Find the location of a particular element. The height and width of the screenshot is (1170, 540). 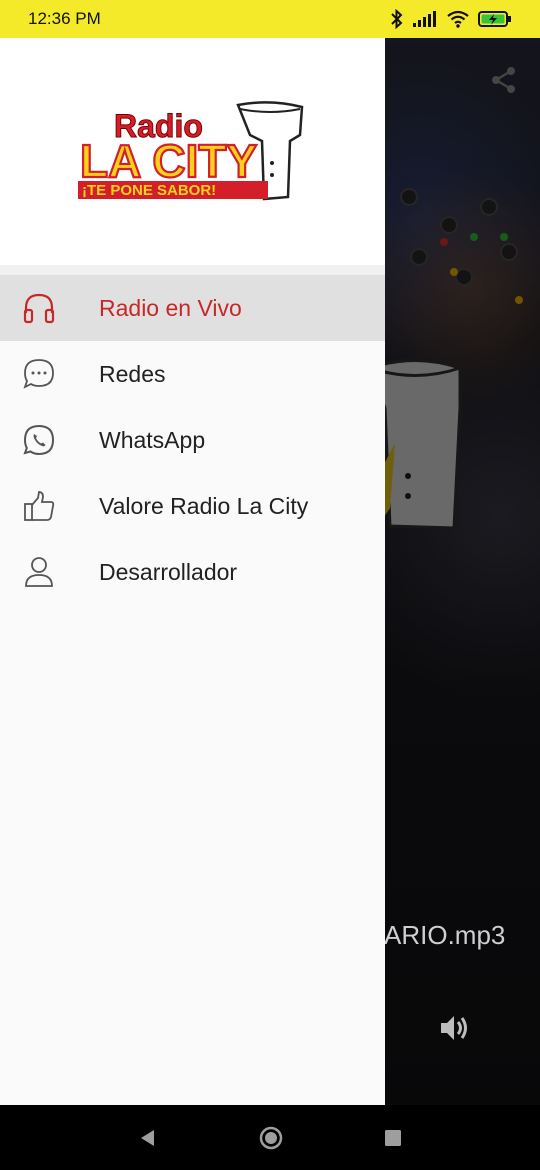

whatsapp-icon is located at coordinates (39, 440).